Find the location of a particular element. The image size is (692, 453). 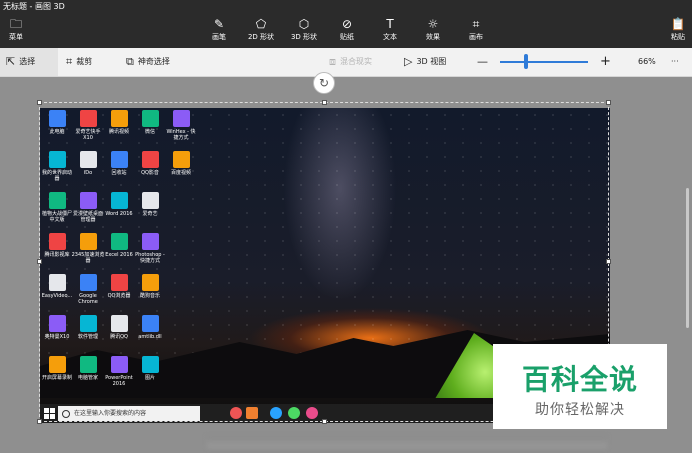

tool-text: T 文本 is located at coordinates (390, 29).